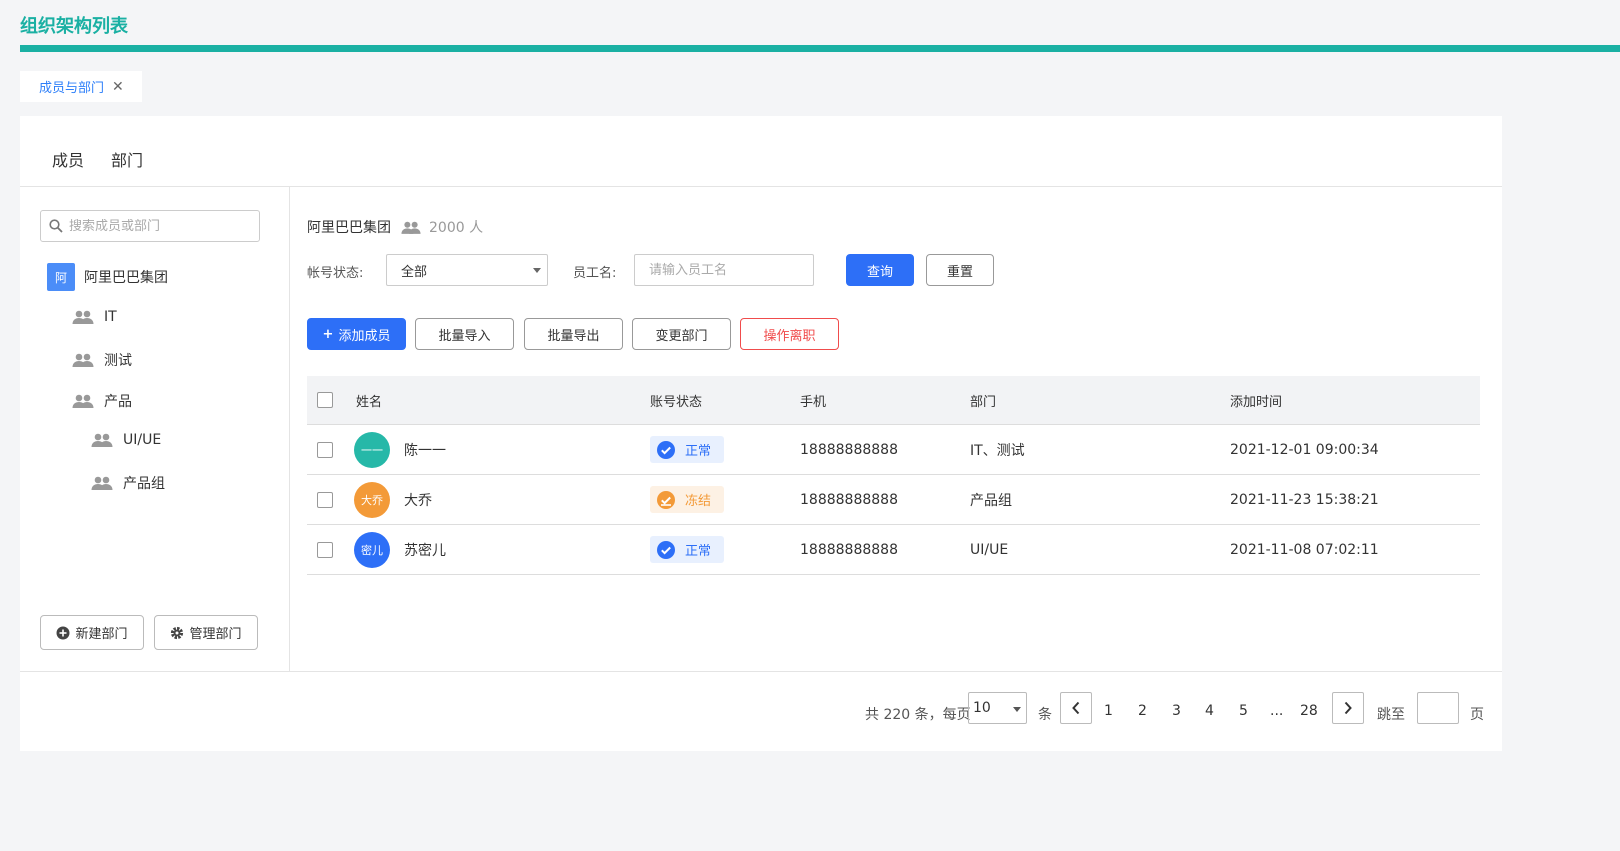  Describe the element at coordinates (372, 549) in the screenshot. I see `avatar: 密儿` at that location.